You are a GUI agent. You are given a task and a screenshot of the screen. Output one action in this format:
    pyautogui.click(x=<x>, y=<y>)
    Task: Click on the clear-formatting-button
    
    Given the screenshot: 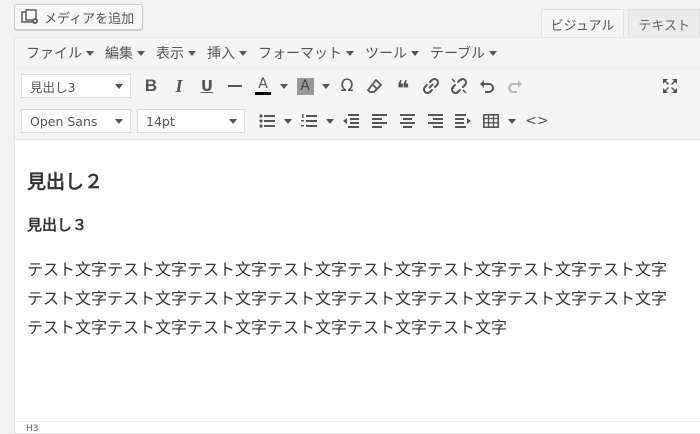 What is the action you would take?
    pyautogui.click(x=375, y=86)
    